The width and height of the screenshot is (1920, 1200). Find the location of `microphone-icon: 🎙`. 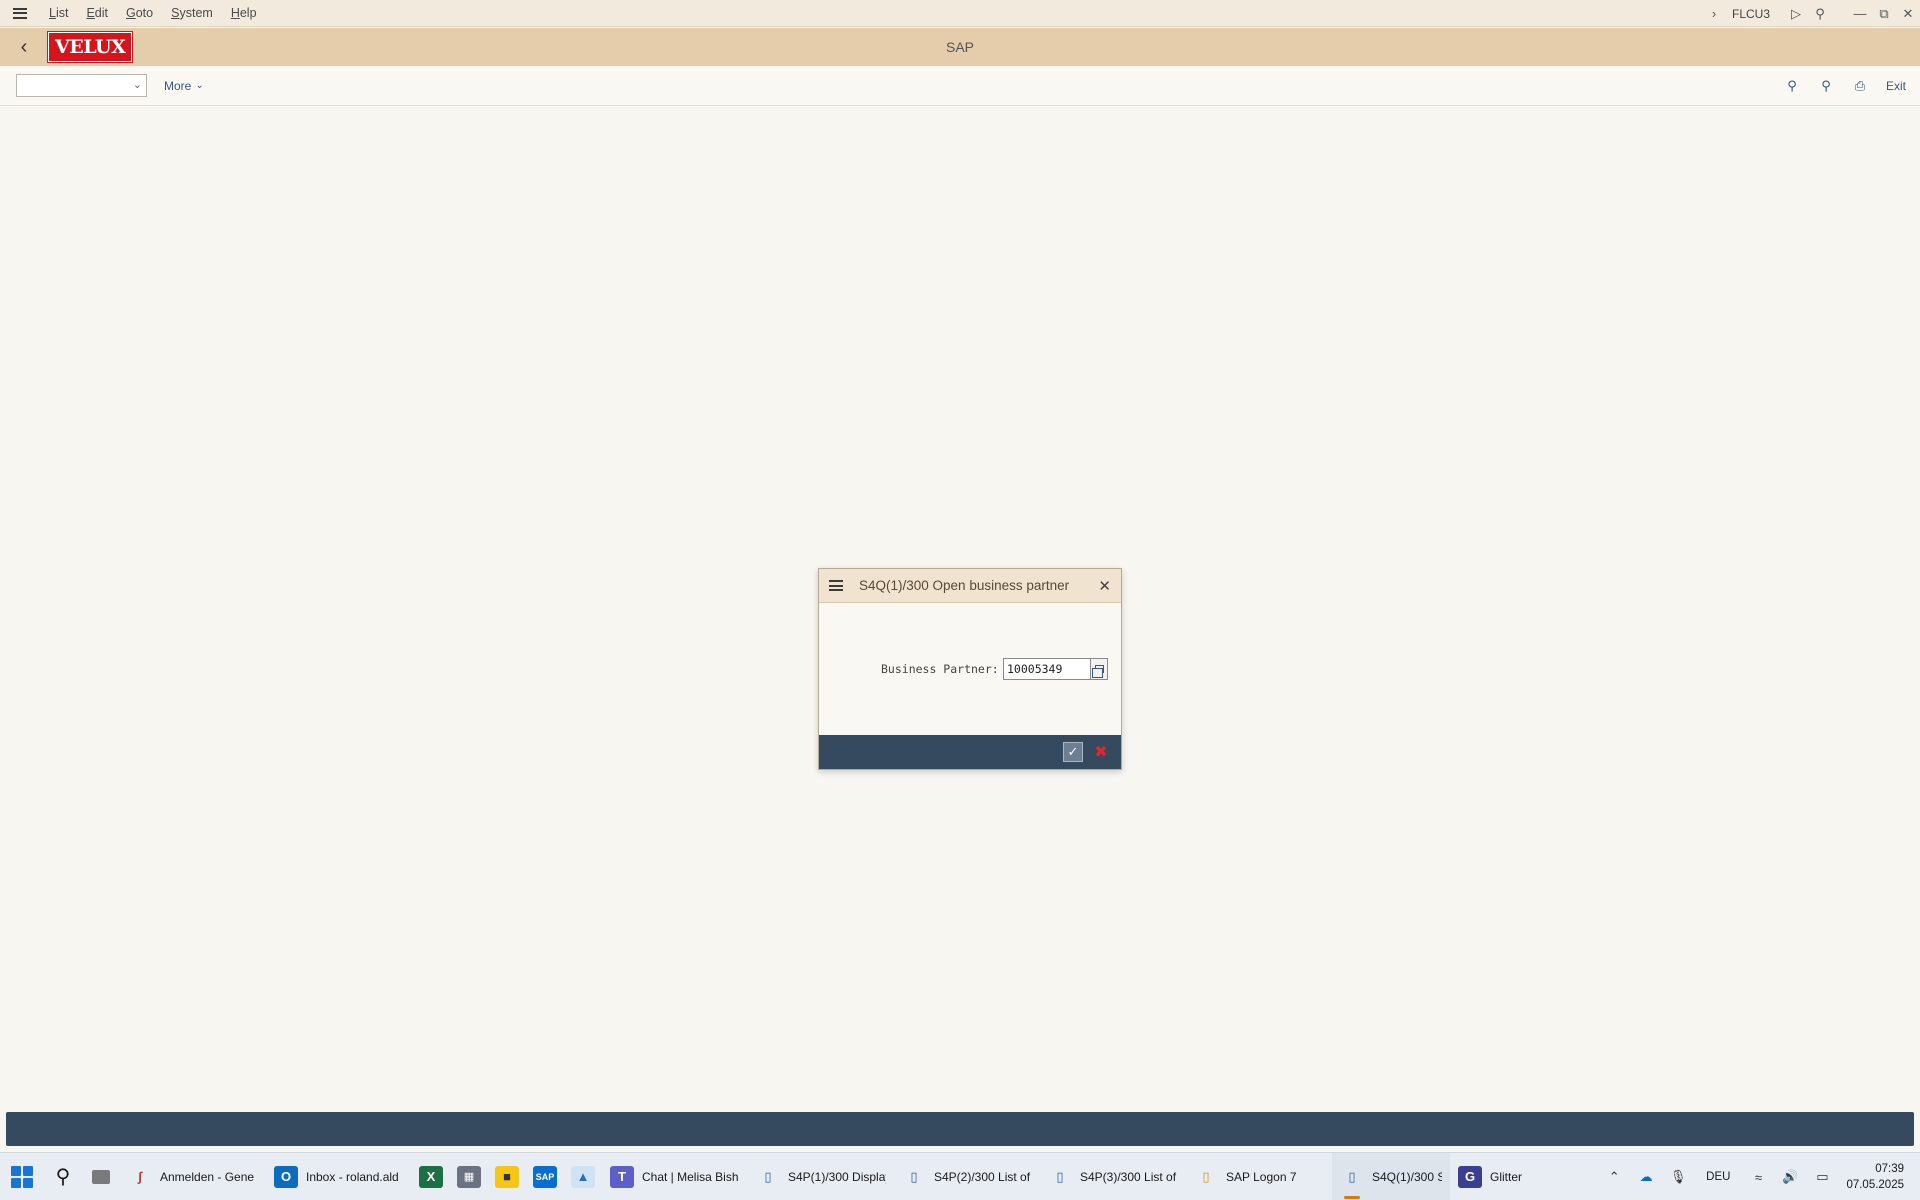

microphone-icon: 🎙 is located at coordinates (1678, 1177).